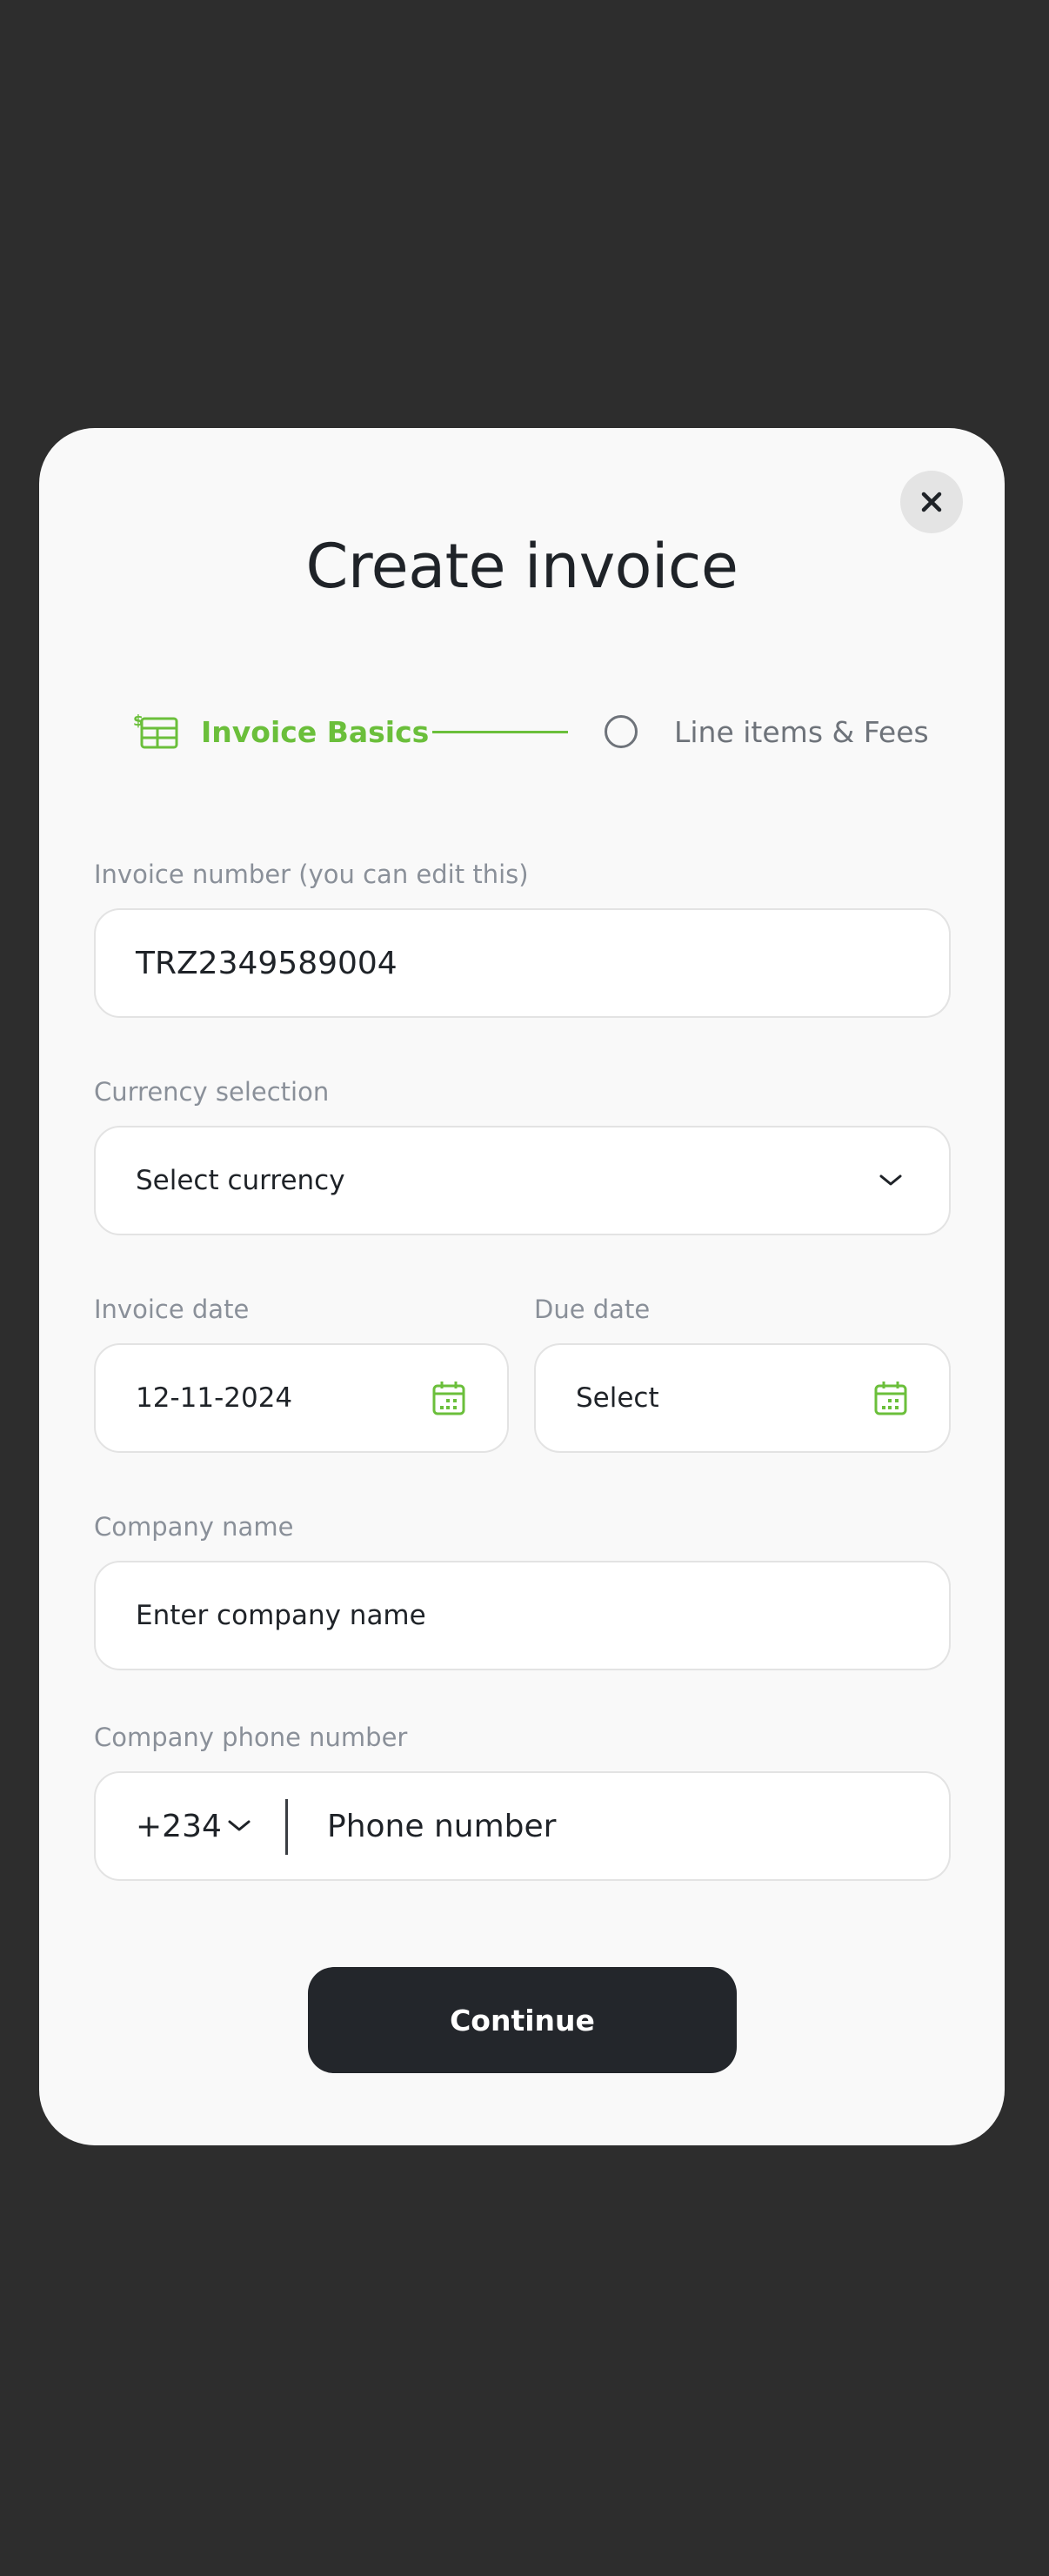 This screenshot has width=1049, height=2576. What do you see at coordinates (592, 1309) in the screenshot?
I see `due-date-label: Due date` at bounding box center [592, 1309].